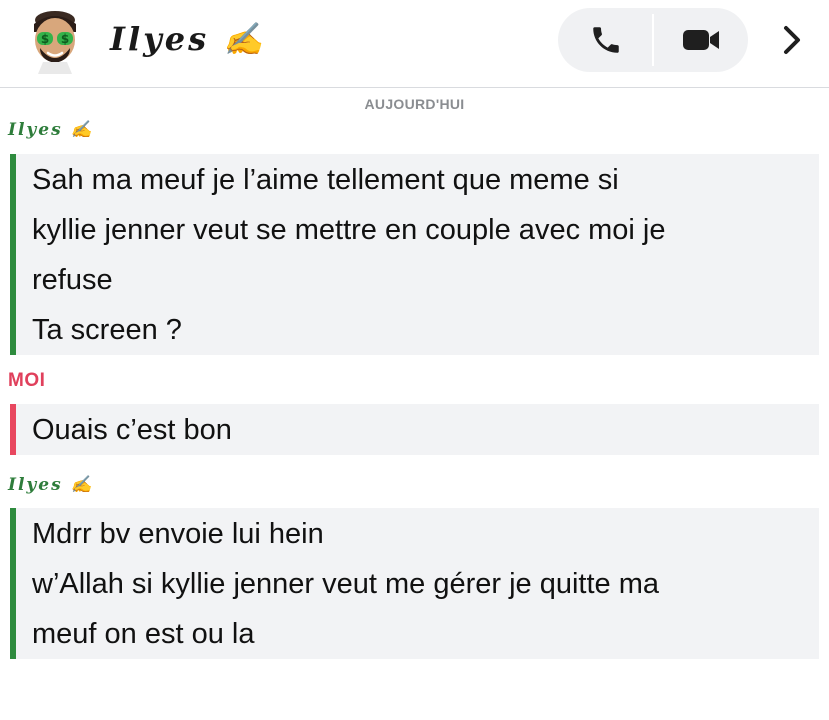 This screenshot has height=720, width=829. I want to click on date-separator: AUJOURD'HUI, so click(414, 104).